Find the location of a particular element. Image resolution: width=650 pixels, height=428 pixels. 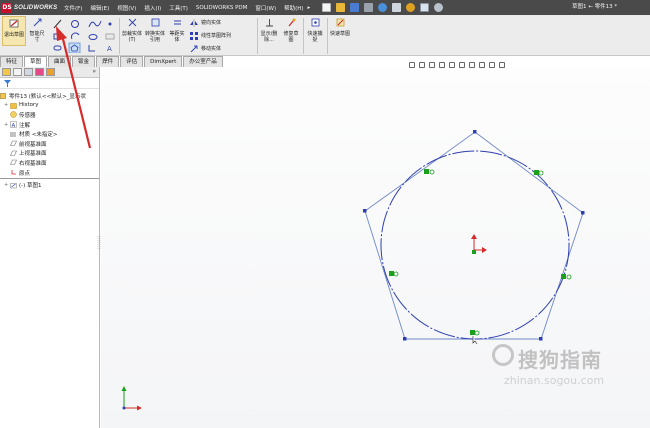

sogou-logo-icon is located at coordinates (503, 355).